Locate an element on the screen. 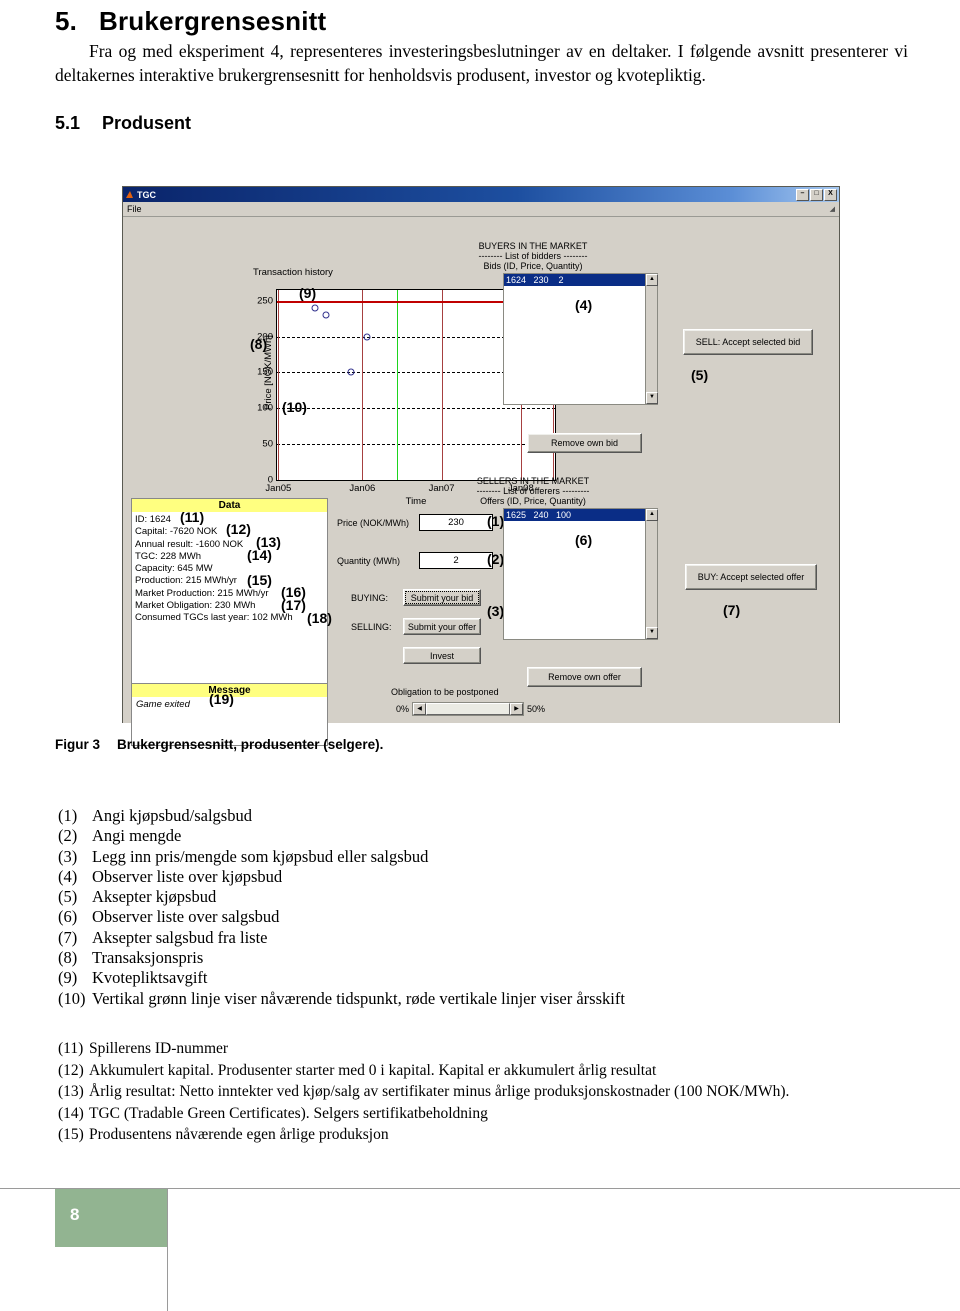  legend-text: Aksepter kjøpsbud is located at coordinates (154, 897).